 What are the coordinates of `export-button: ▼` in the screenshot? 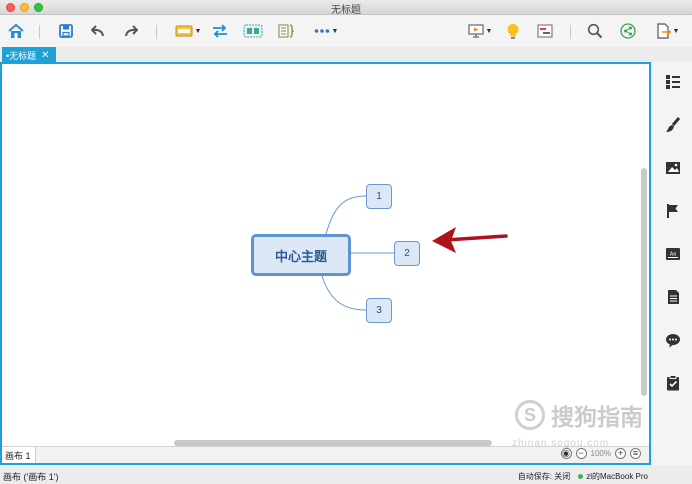 It's located at (667, 31).